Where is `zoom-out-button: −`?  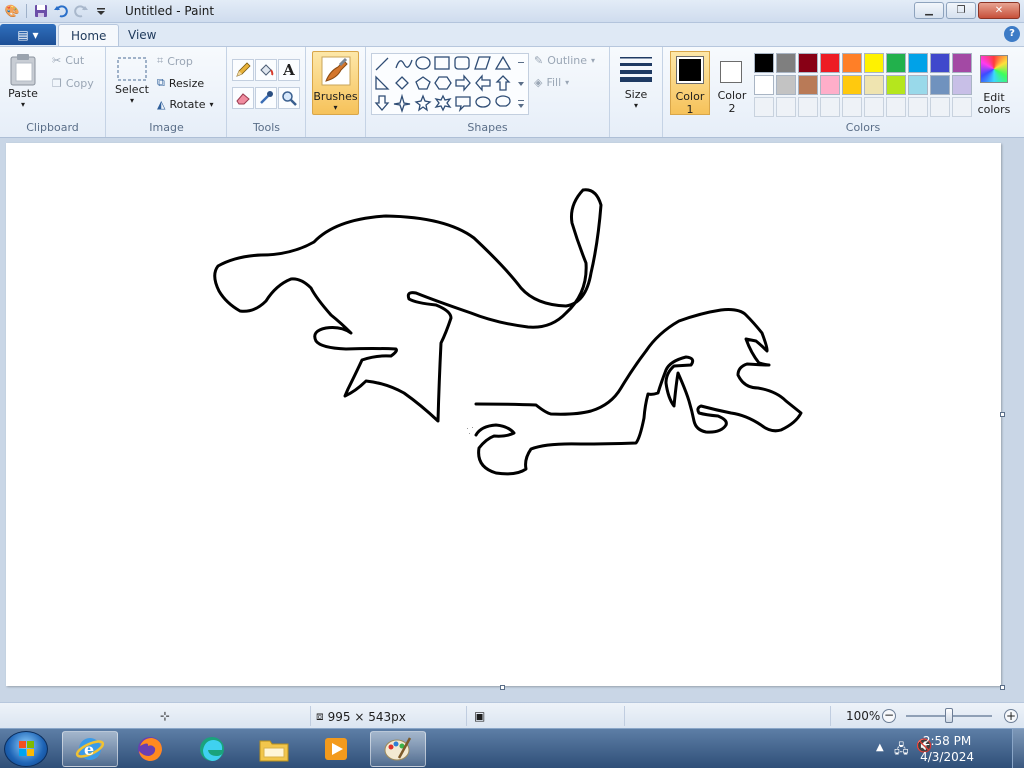 zoom-out-button: − is located at coordinates (889, 716).